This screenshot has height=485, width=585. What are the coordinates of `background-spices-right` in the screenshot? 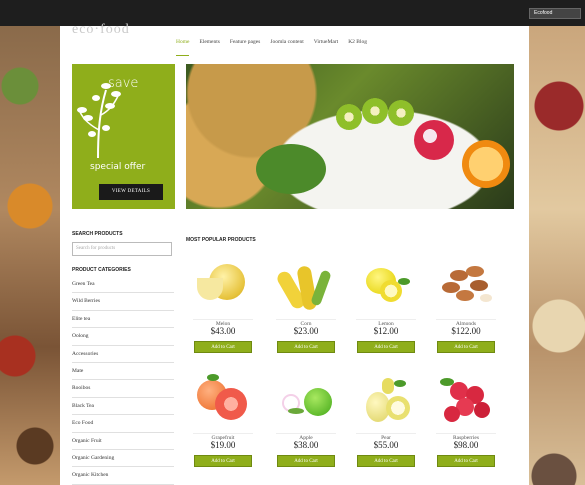 It's located at (557, 255).